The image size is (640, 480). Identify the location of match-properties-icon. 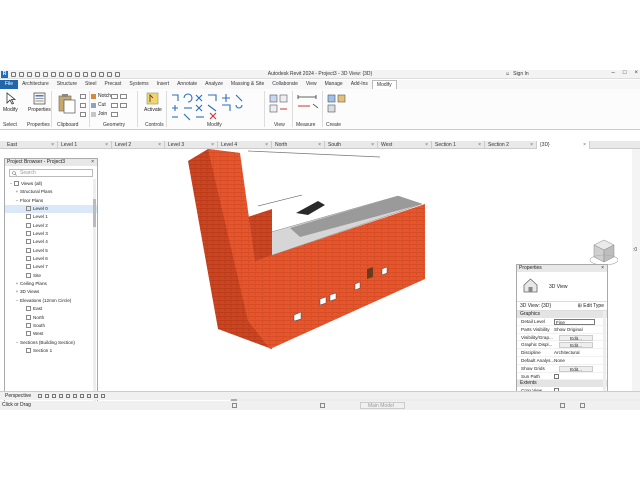
(83, 114).